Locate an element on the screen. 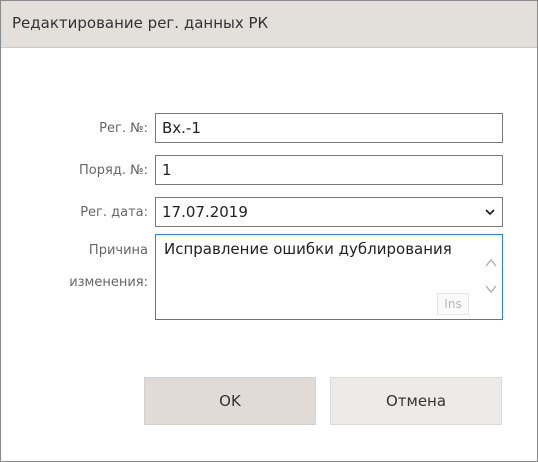  reason-textarea: Исправление ошибки дублирования Ins is located at coordinates (329, 277).